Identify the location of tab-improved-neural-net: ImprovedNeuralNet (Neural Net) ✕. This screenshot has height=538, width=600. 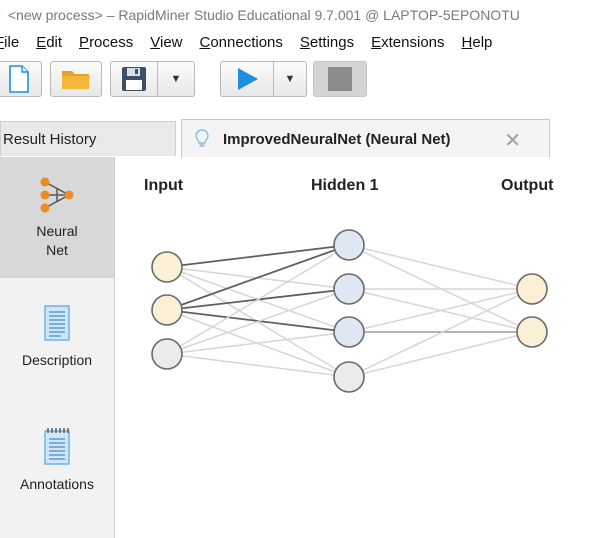
(365, 138).